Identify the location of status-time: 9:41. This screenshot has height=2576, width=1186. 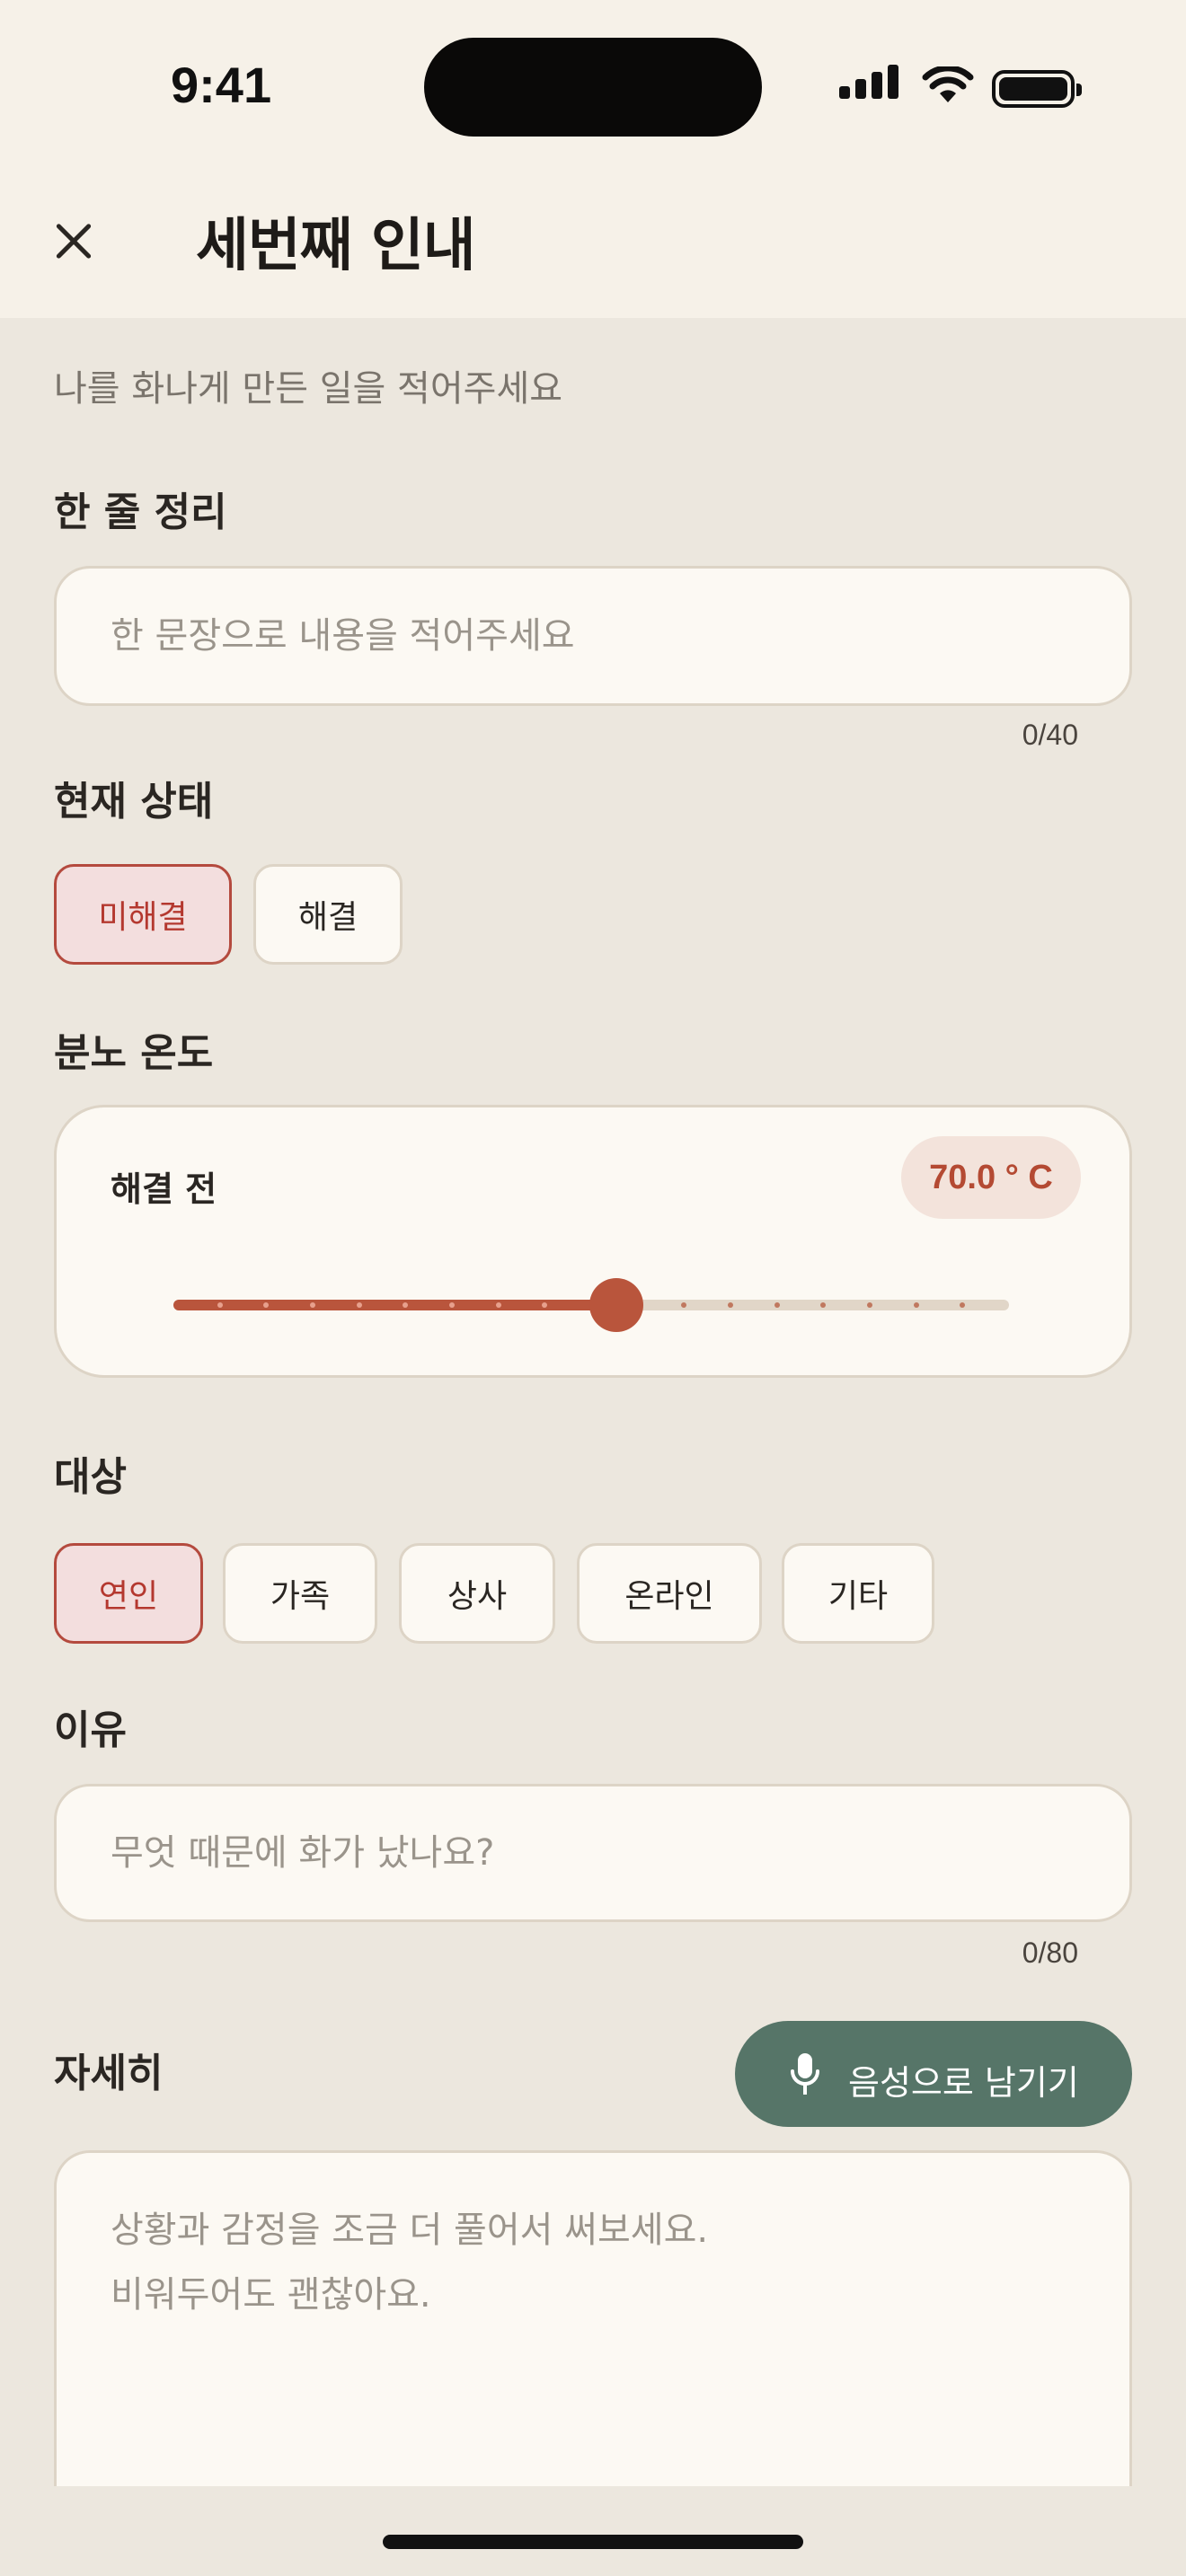
(221, 85).